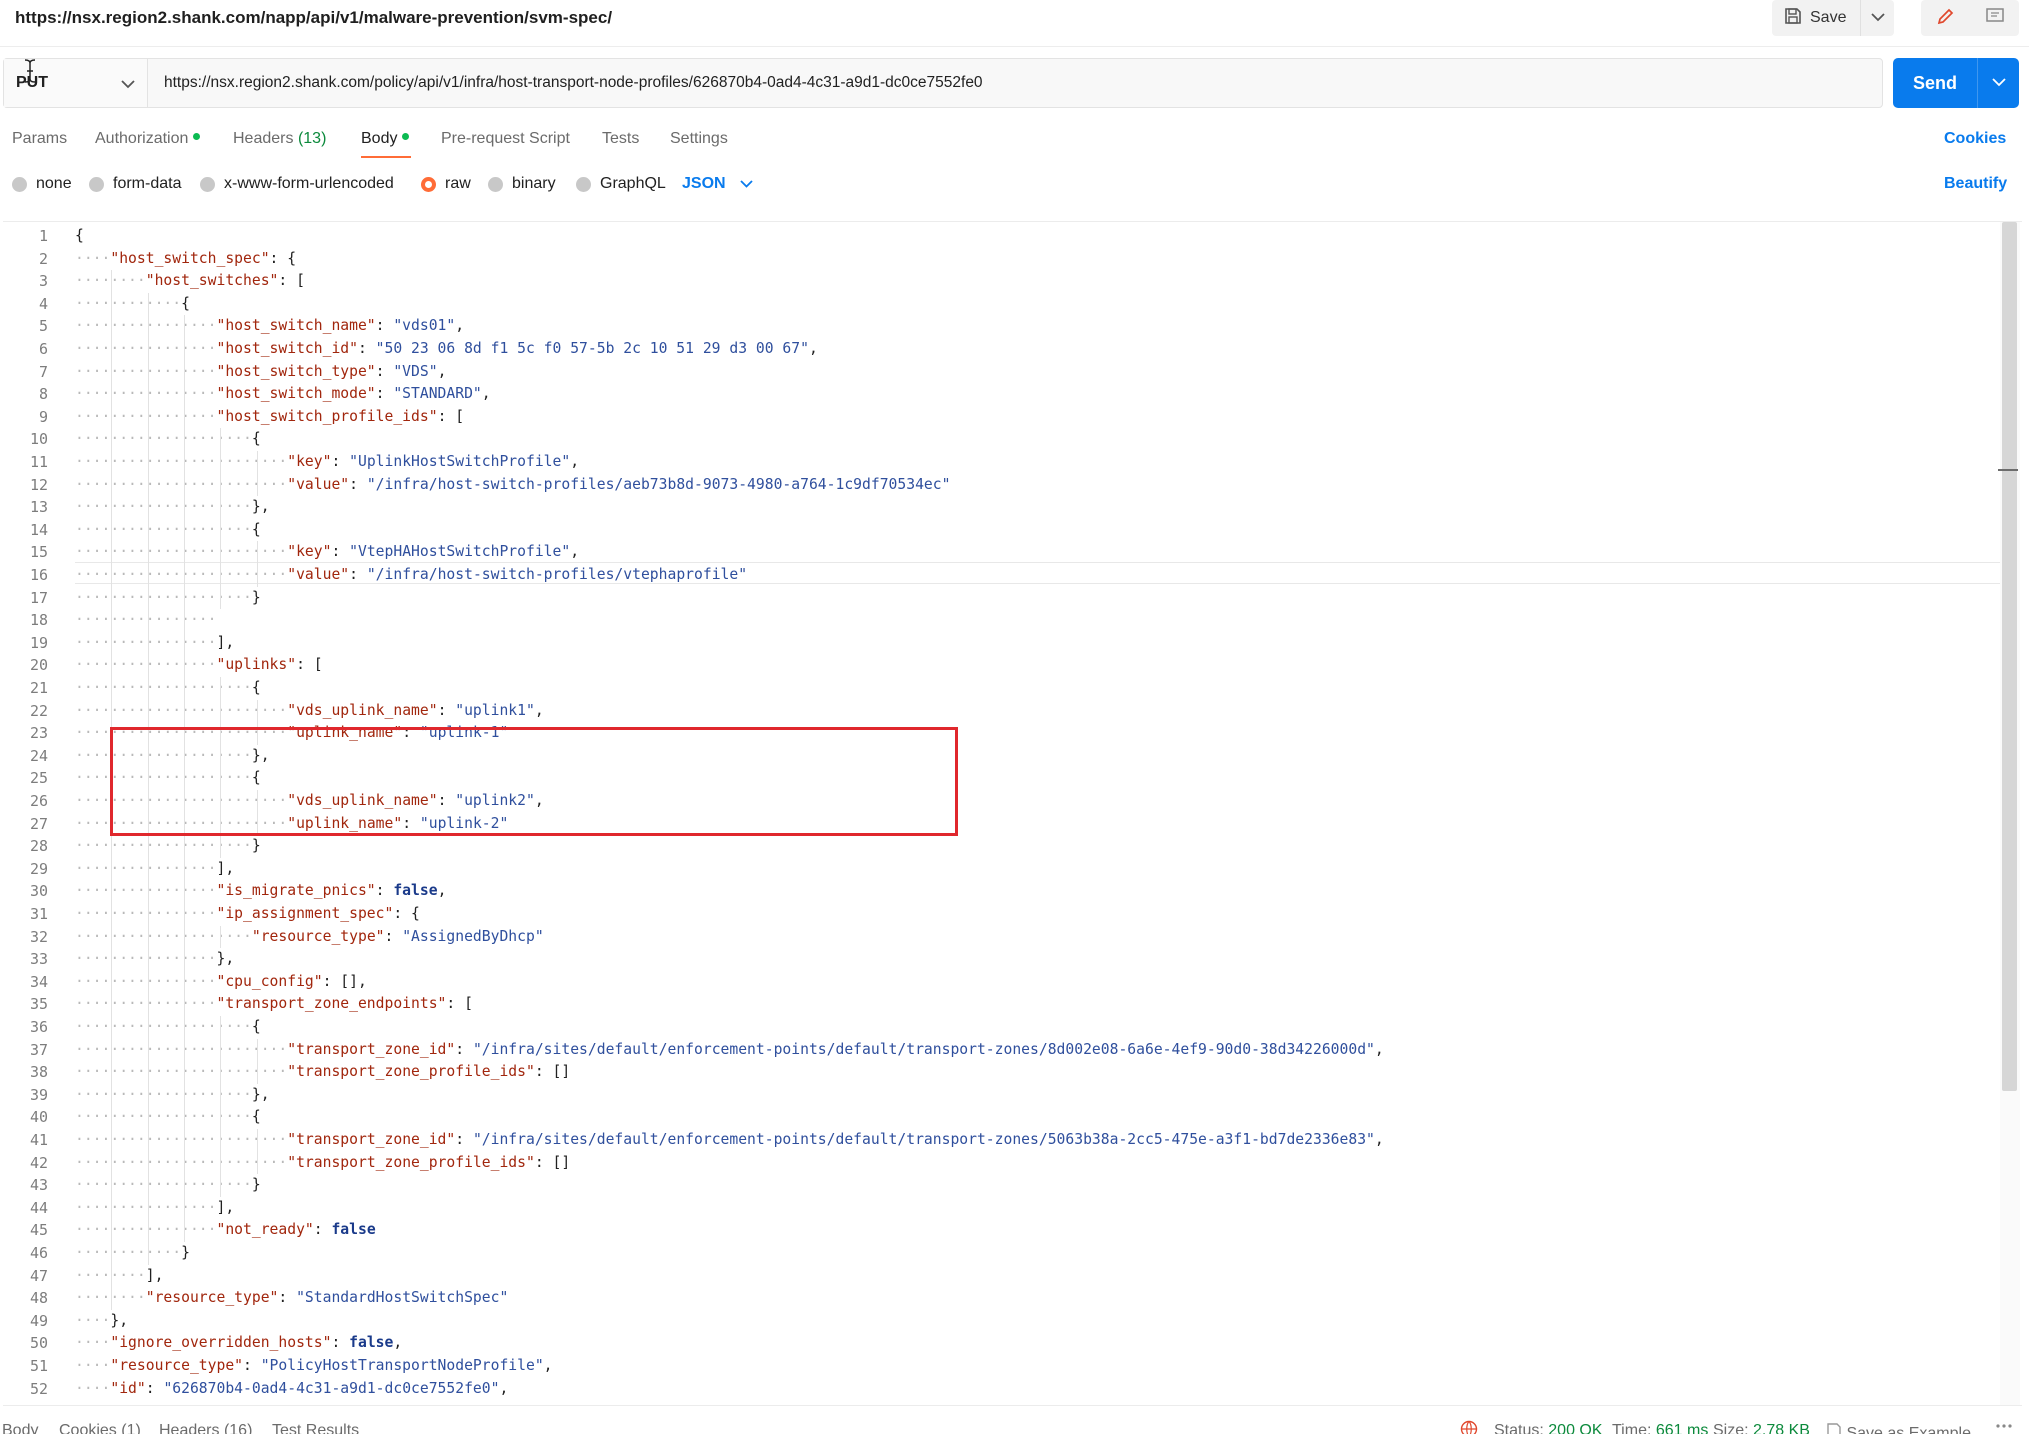  Describe the element at coordinates (238, 1343) in the screenshot. I see `code-line: ····"ignore_overridden_hosts": false,` at that location.